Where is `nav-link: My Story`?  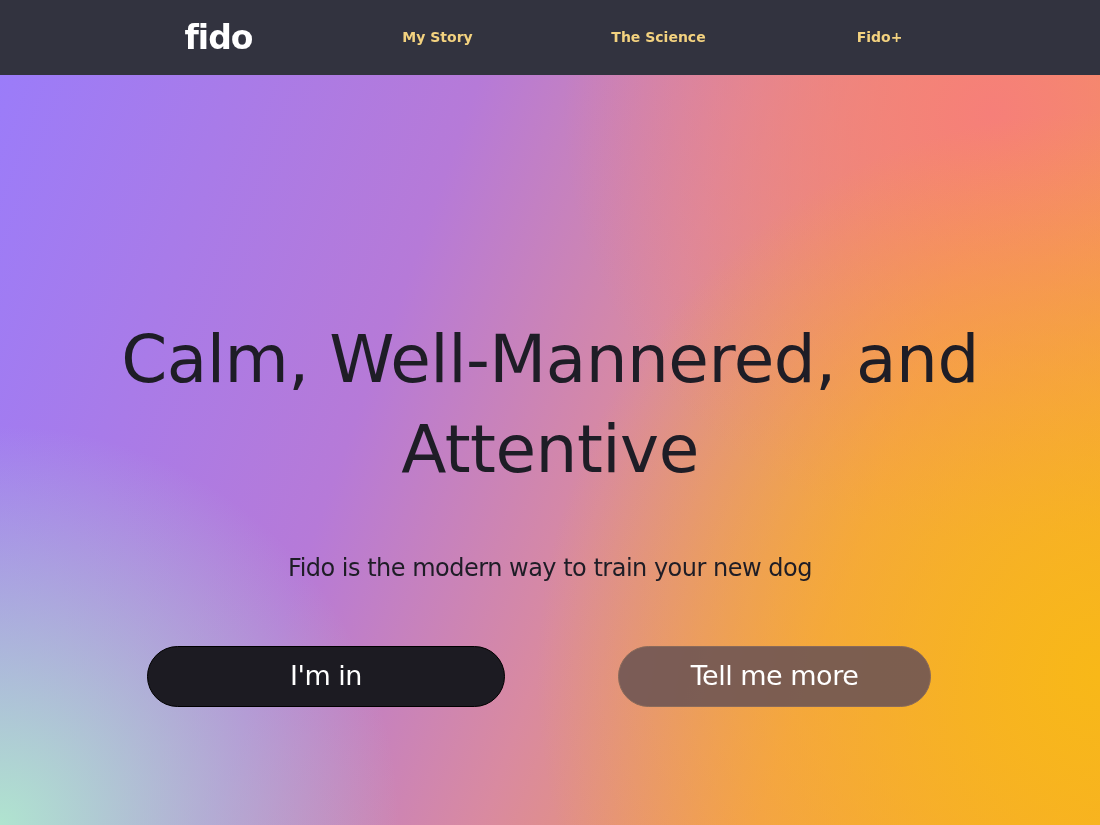 nav-link: My Story is located at coordinates (437, 37).